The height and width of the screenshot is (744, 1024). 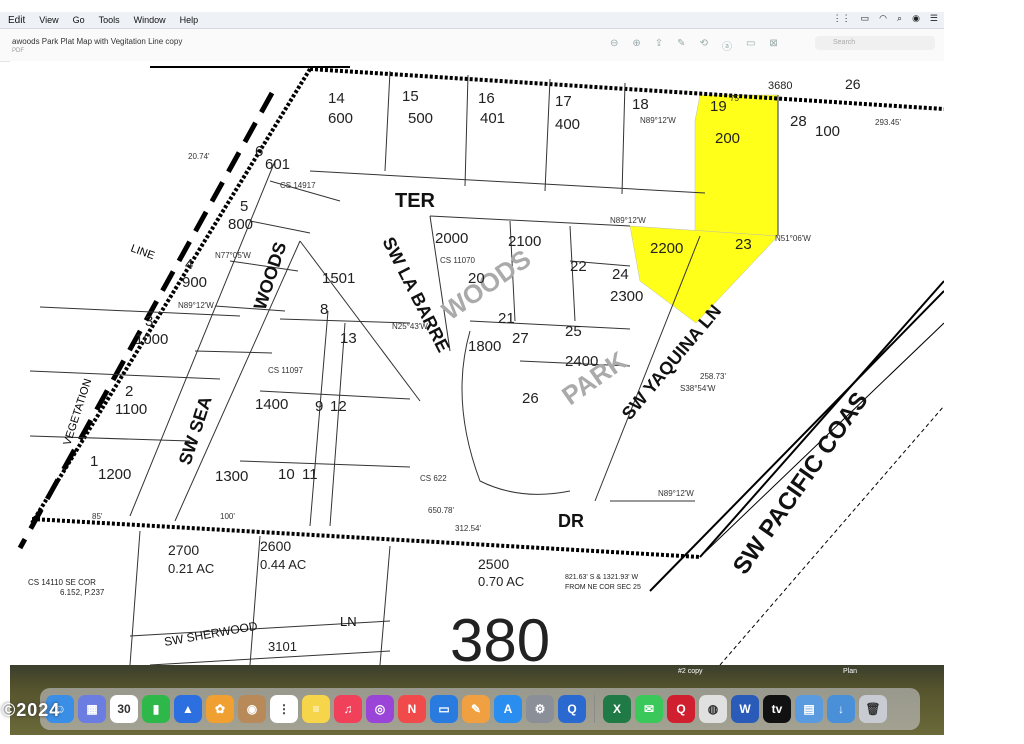 I want to click on dock-excel-icon: X, so click(x=617, y=709).